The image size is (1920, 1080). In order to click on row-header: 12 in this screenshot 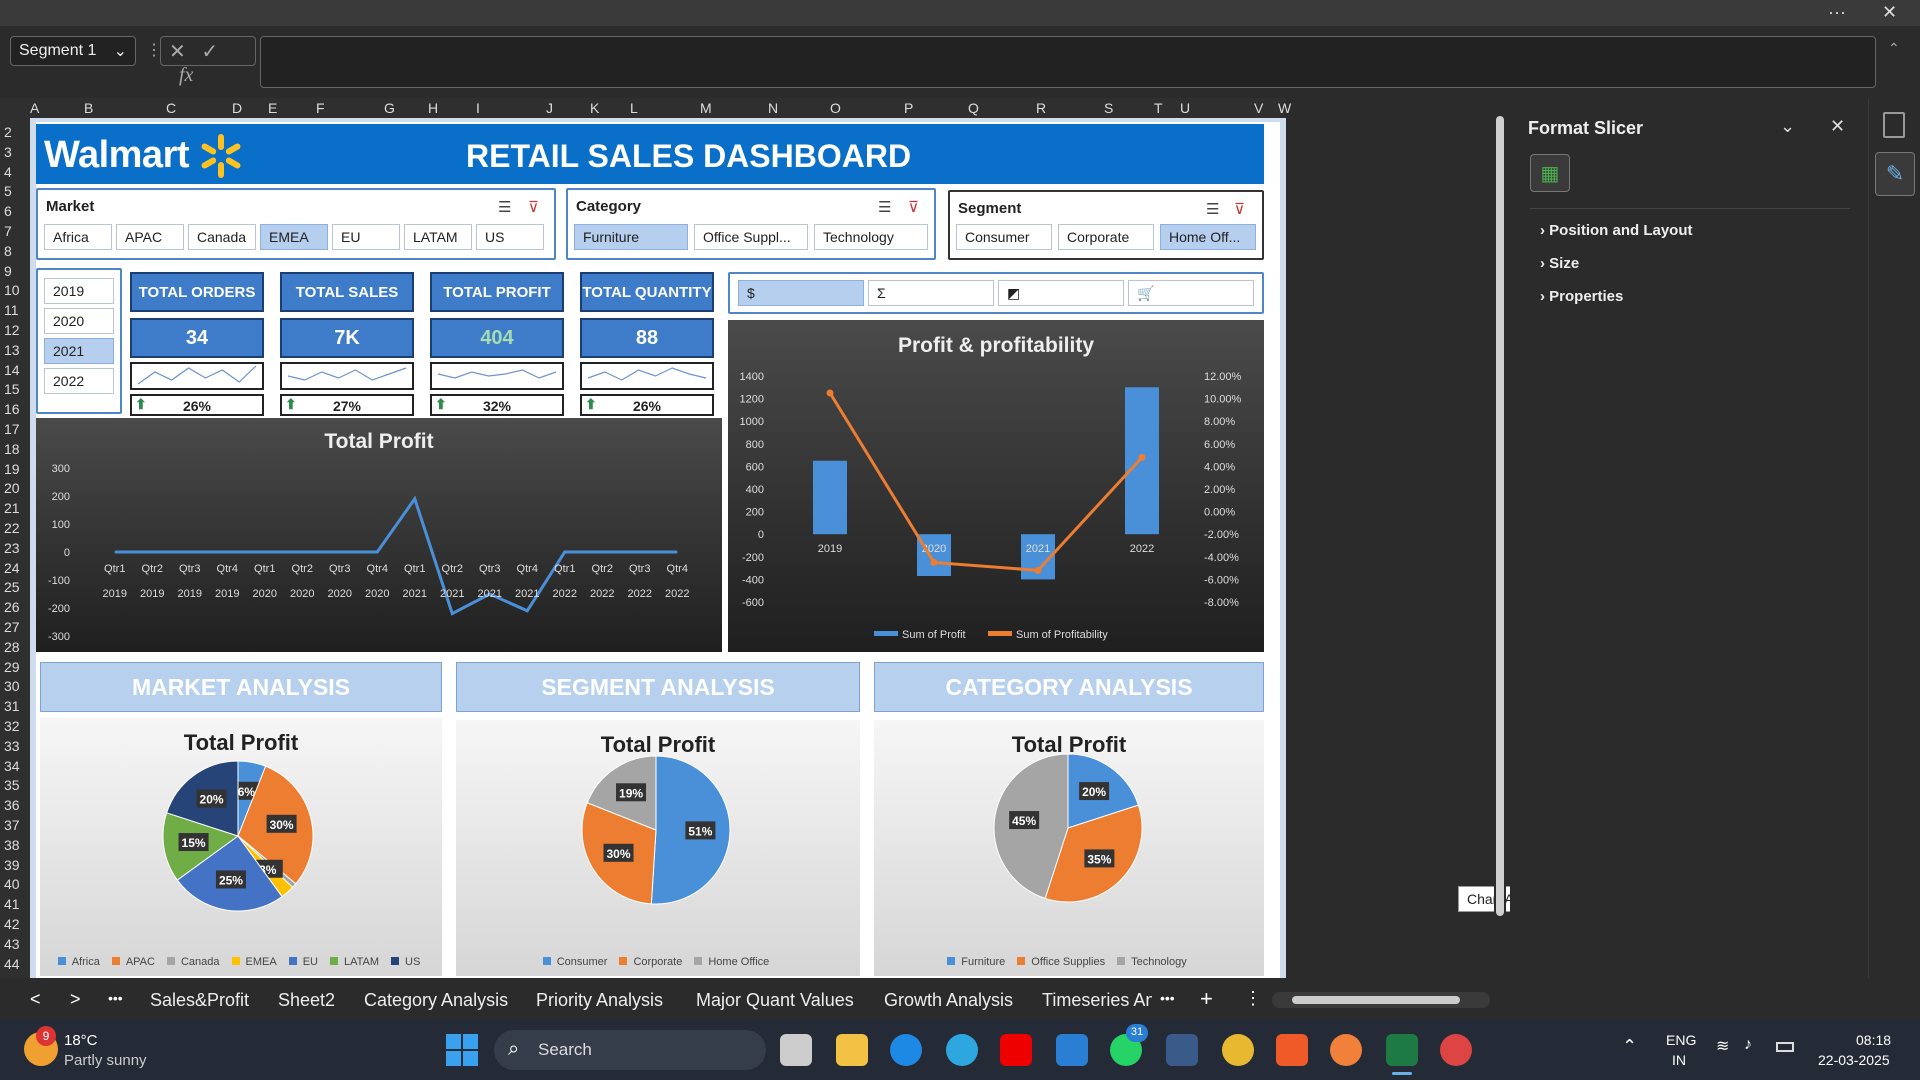, I will do `click(12, 330)`.